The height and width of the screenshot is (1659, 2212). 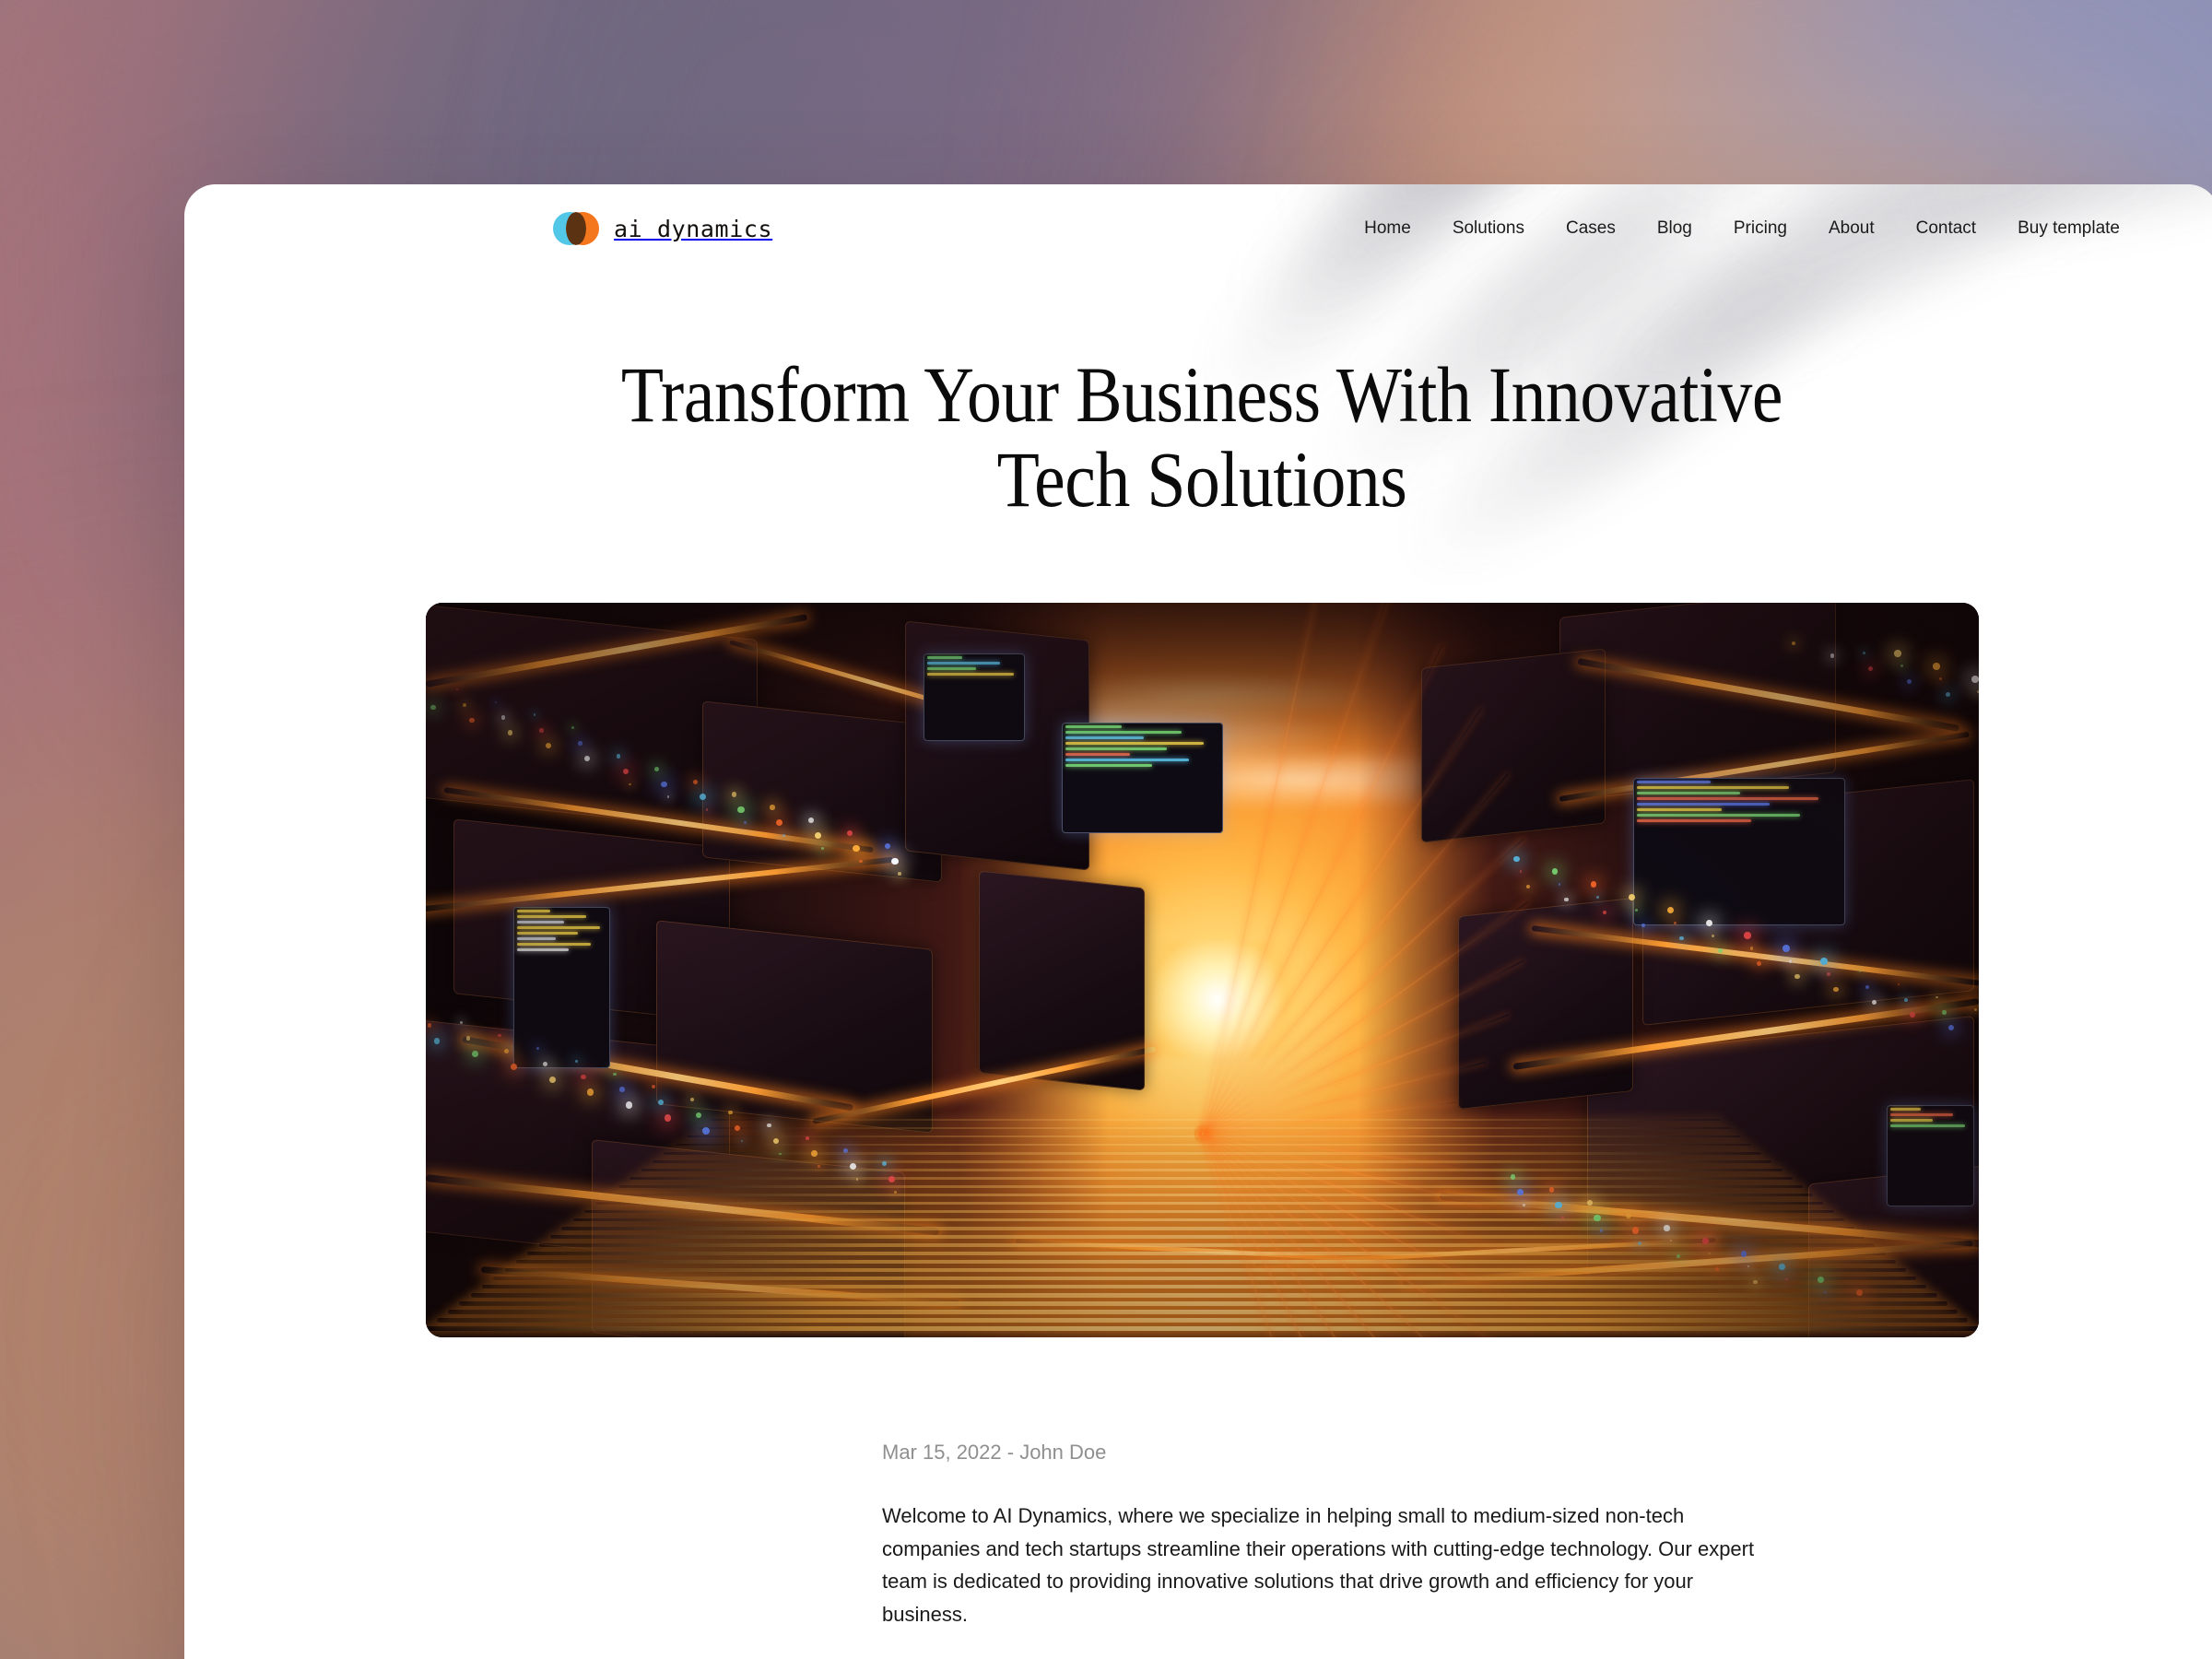 I want to click on brand-logo-link: ai dynamics, so click(x=662, y=228).